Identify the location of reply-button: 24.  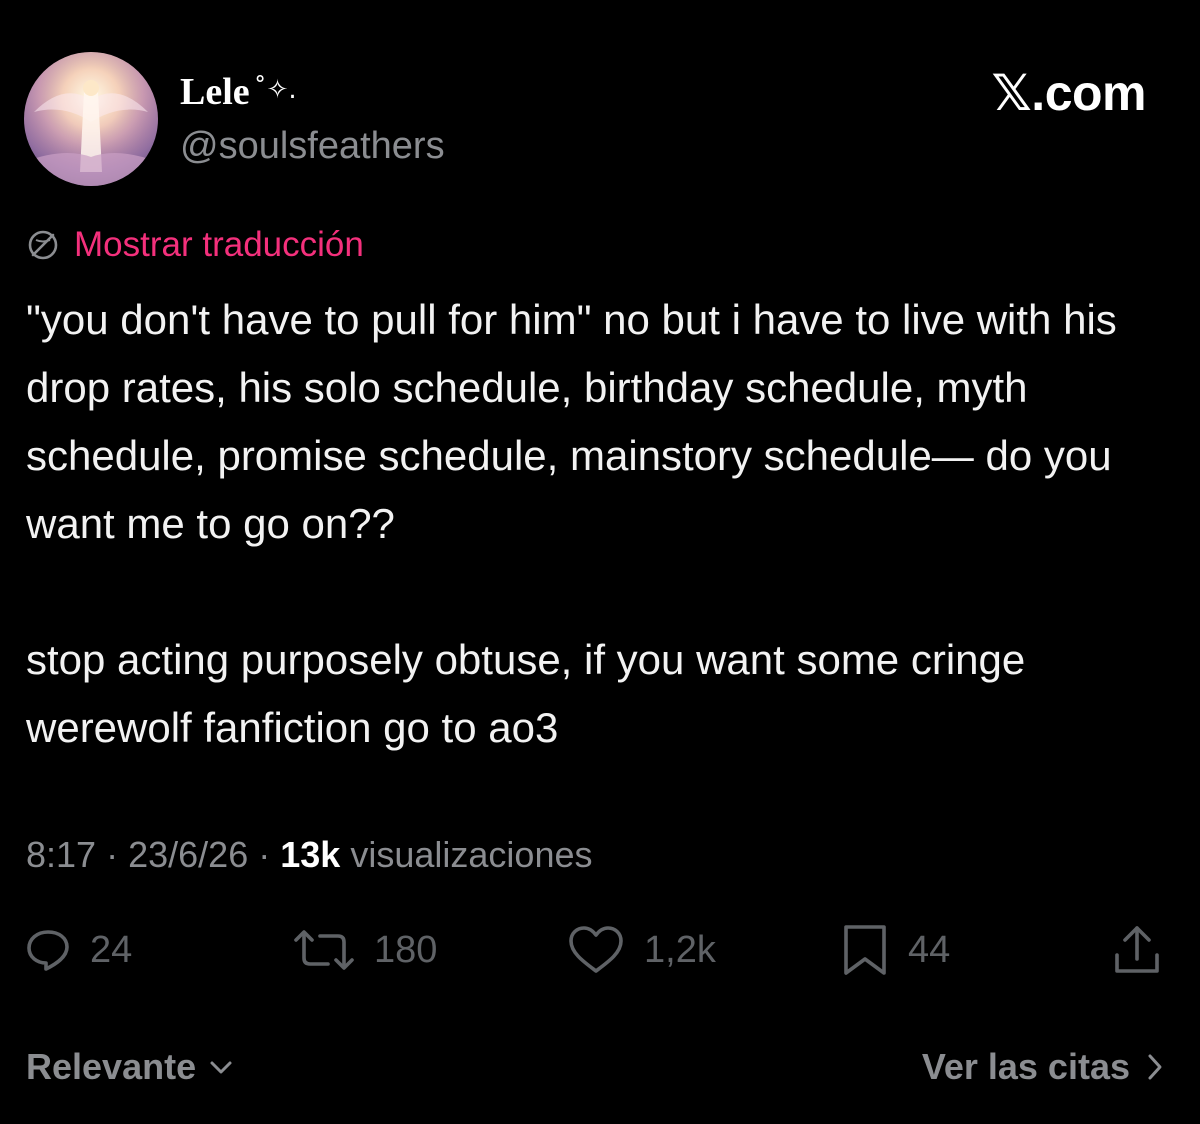
(78, 950).